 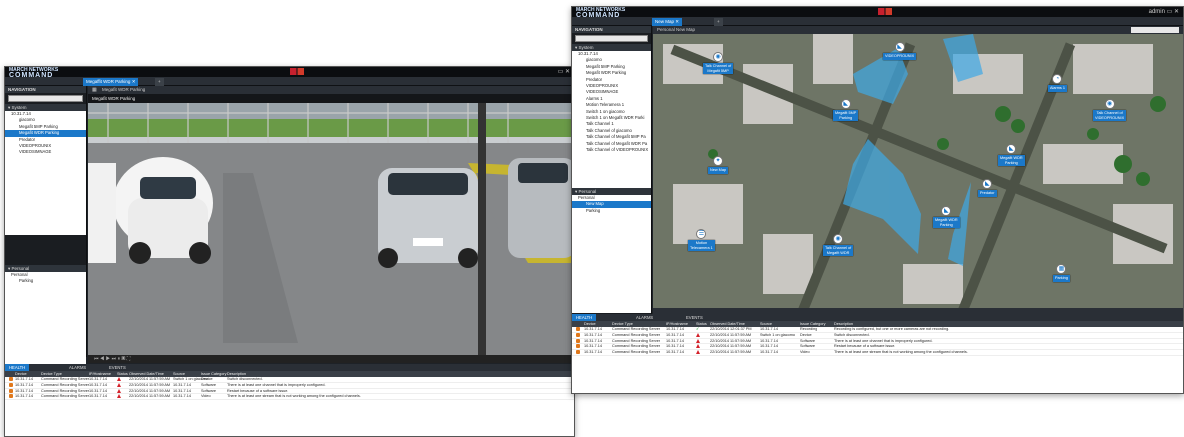 What do you see at coordinates (838, 245) in the screenshot?
I see `map-marker: ◉ Talk Channel of Megafit WDR` at bounding box center [838, 245].